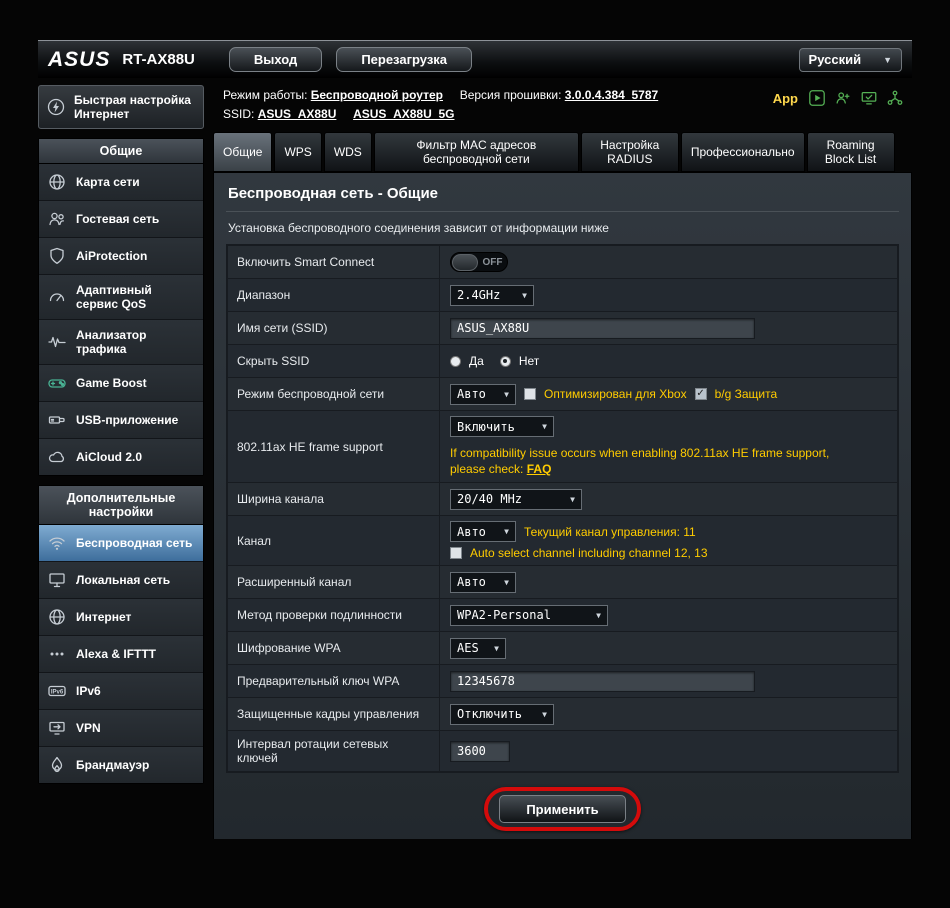 The image size is (950, 908). What do you see at coordinates (835, 59) in the screenshot?
I see `language-label: Русский` at bounding box center [835, 59].